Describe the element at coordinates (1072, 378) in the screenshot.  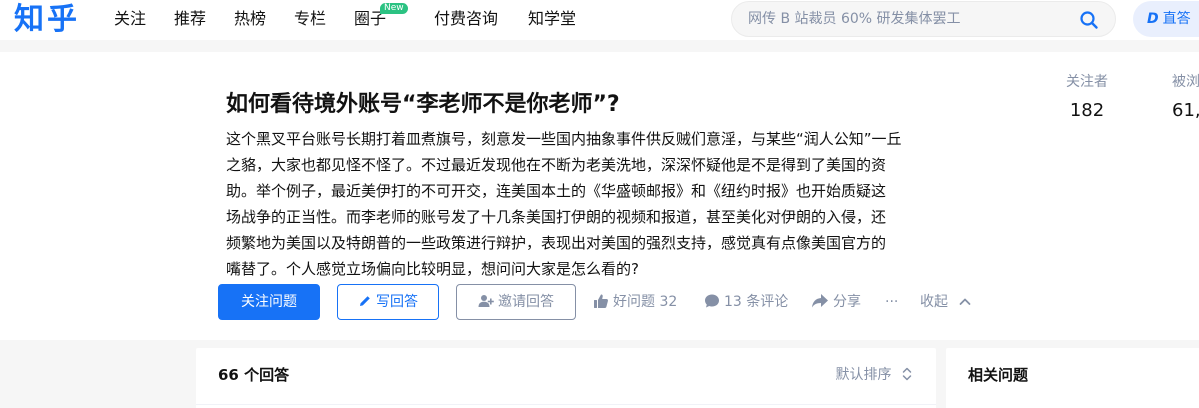
I see `related-questions-card: 相关问题` at that location.